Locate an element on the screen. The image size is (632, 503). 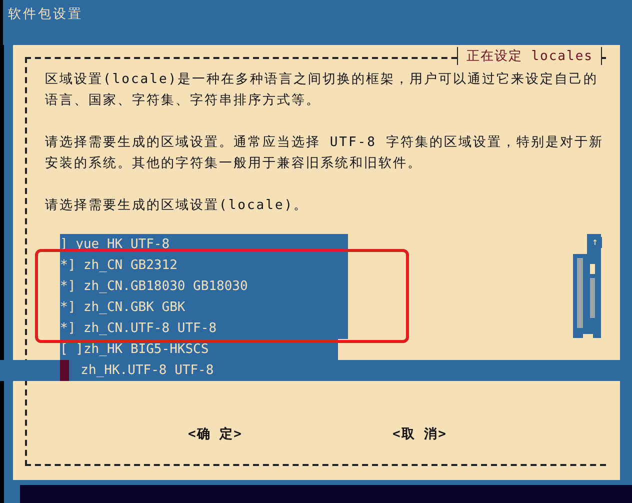
locale-option: *] zh_CN.GB18030 GB18030 is located at coordinates (204, 286).